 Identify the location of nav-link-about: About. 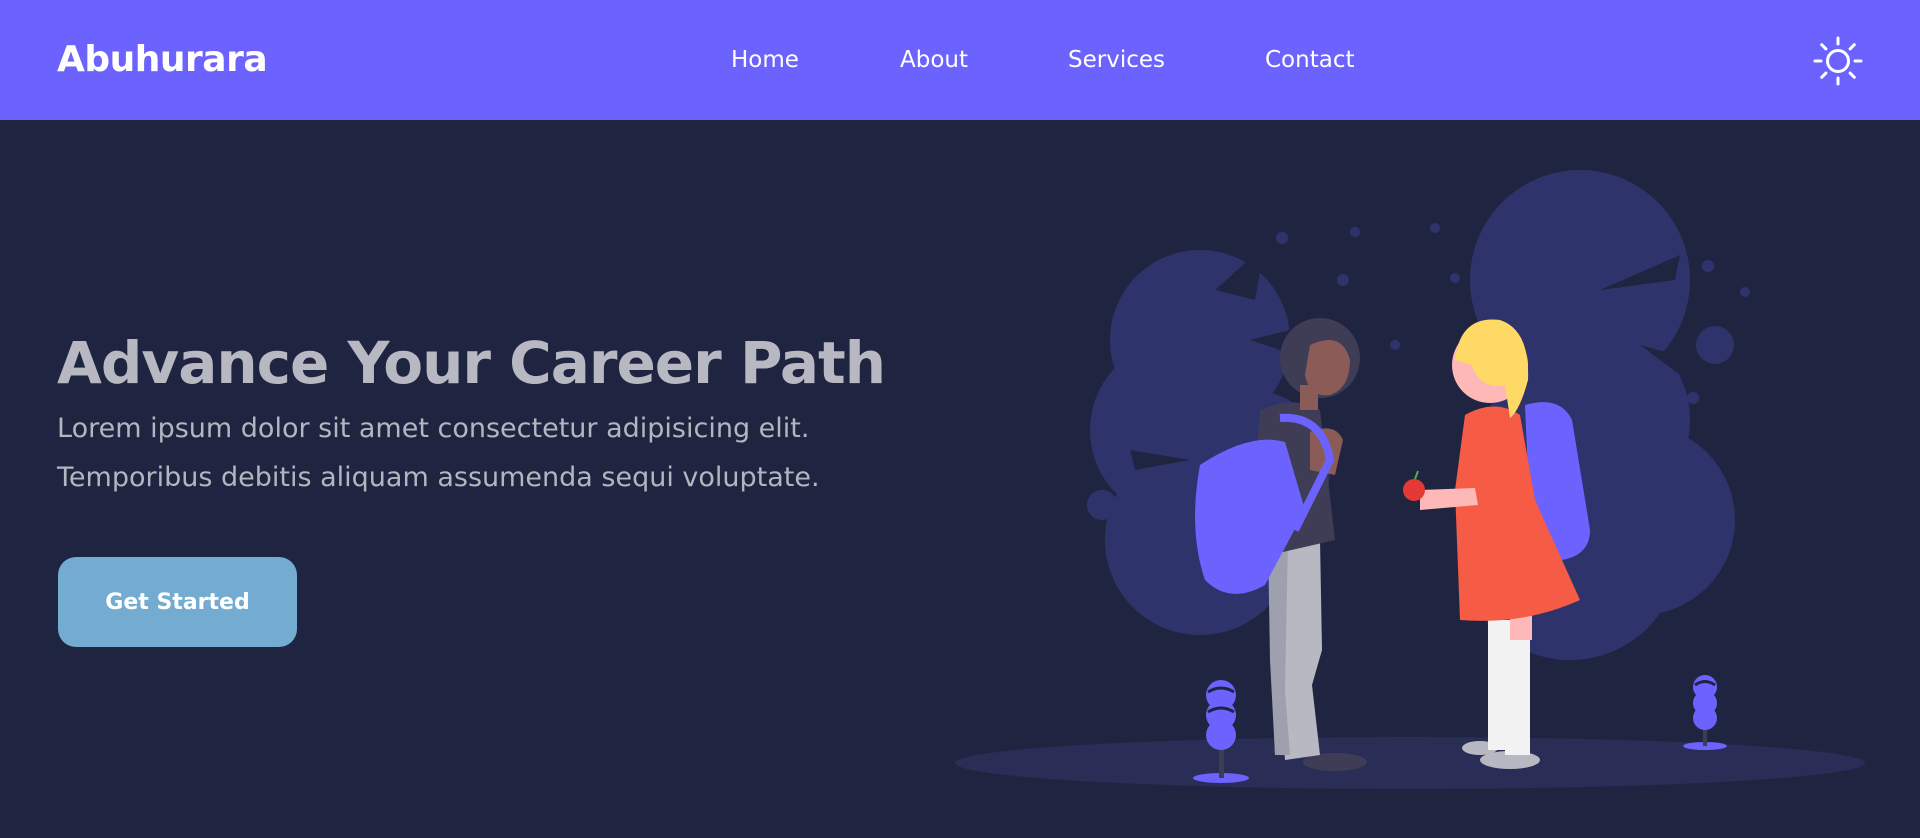
(934, 60).